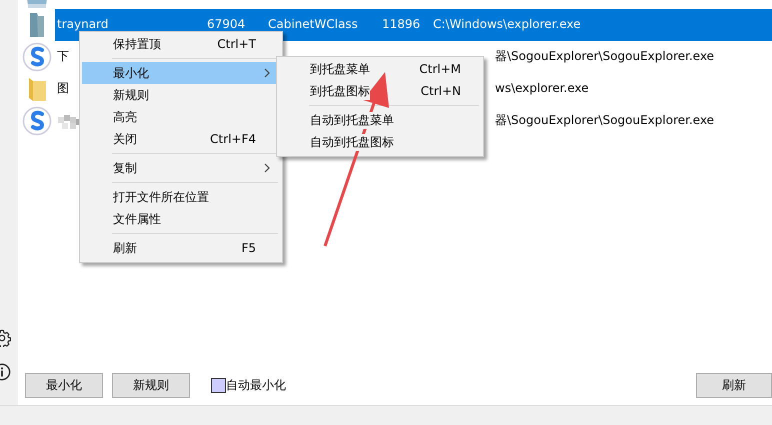 This screenshot has width=772, height=425. I want to click on table-cell: 67904, so click(226, 24).